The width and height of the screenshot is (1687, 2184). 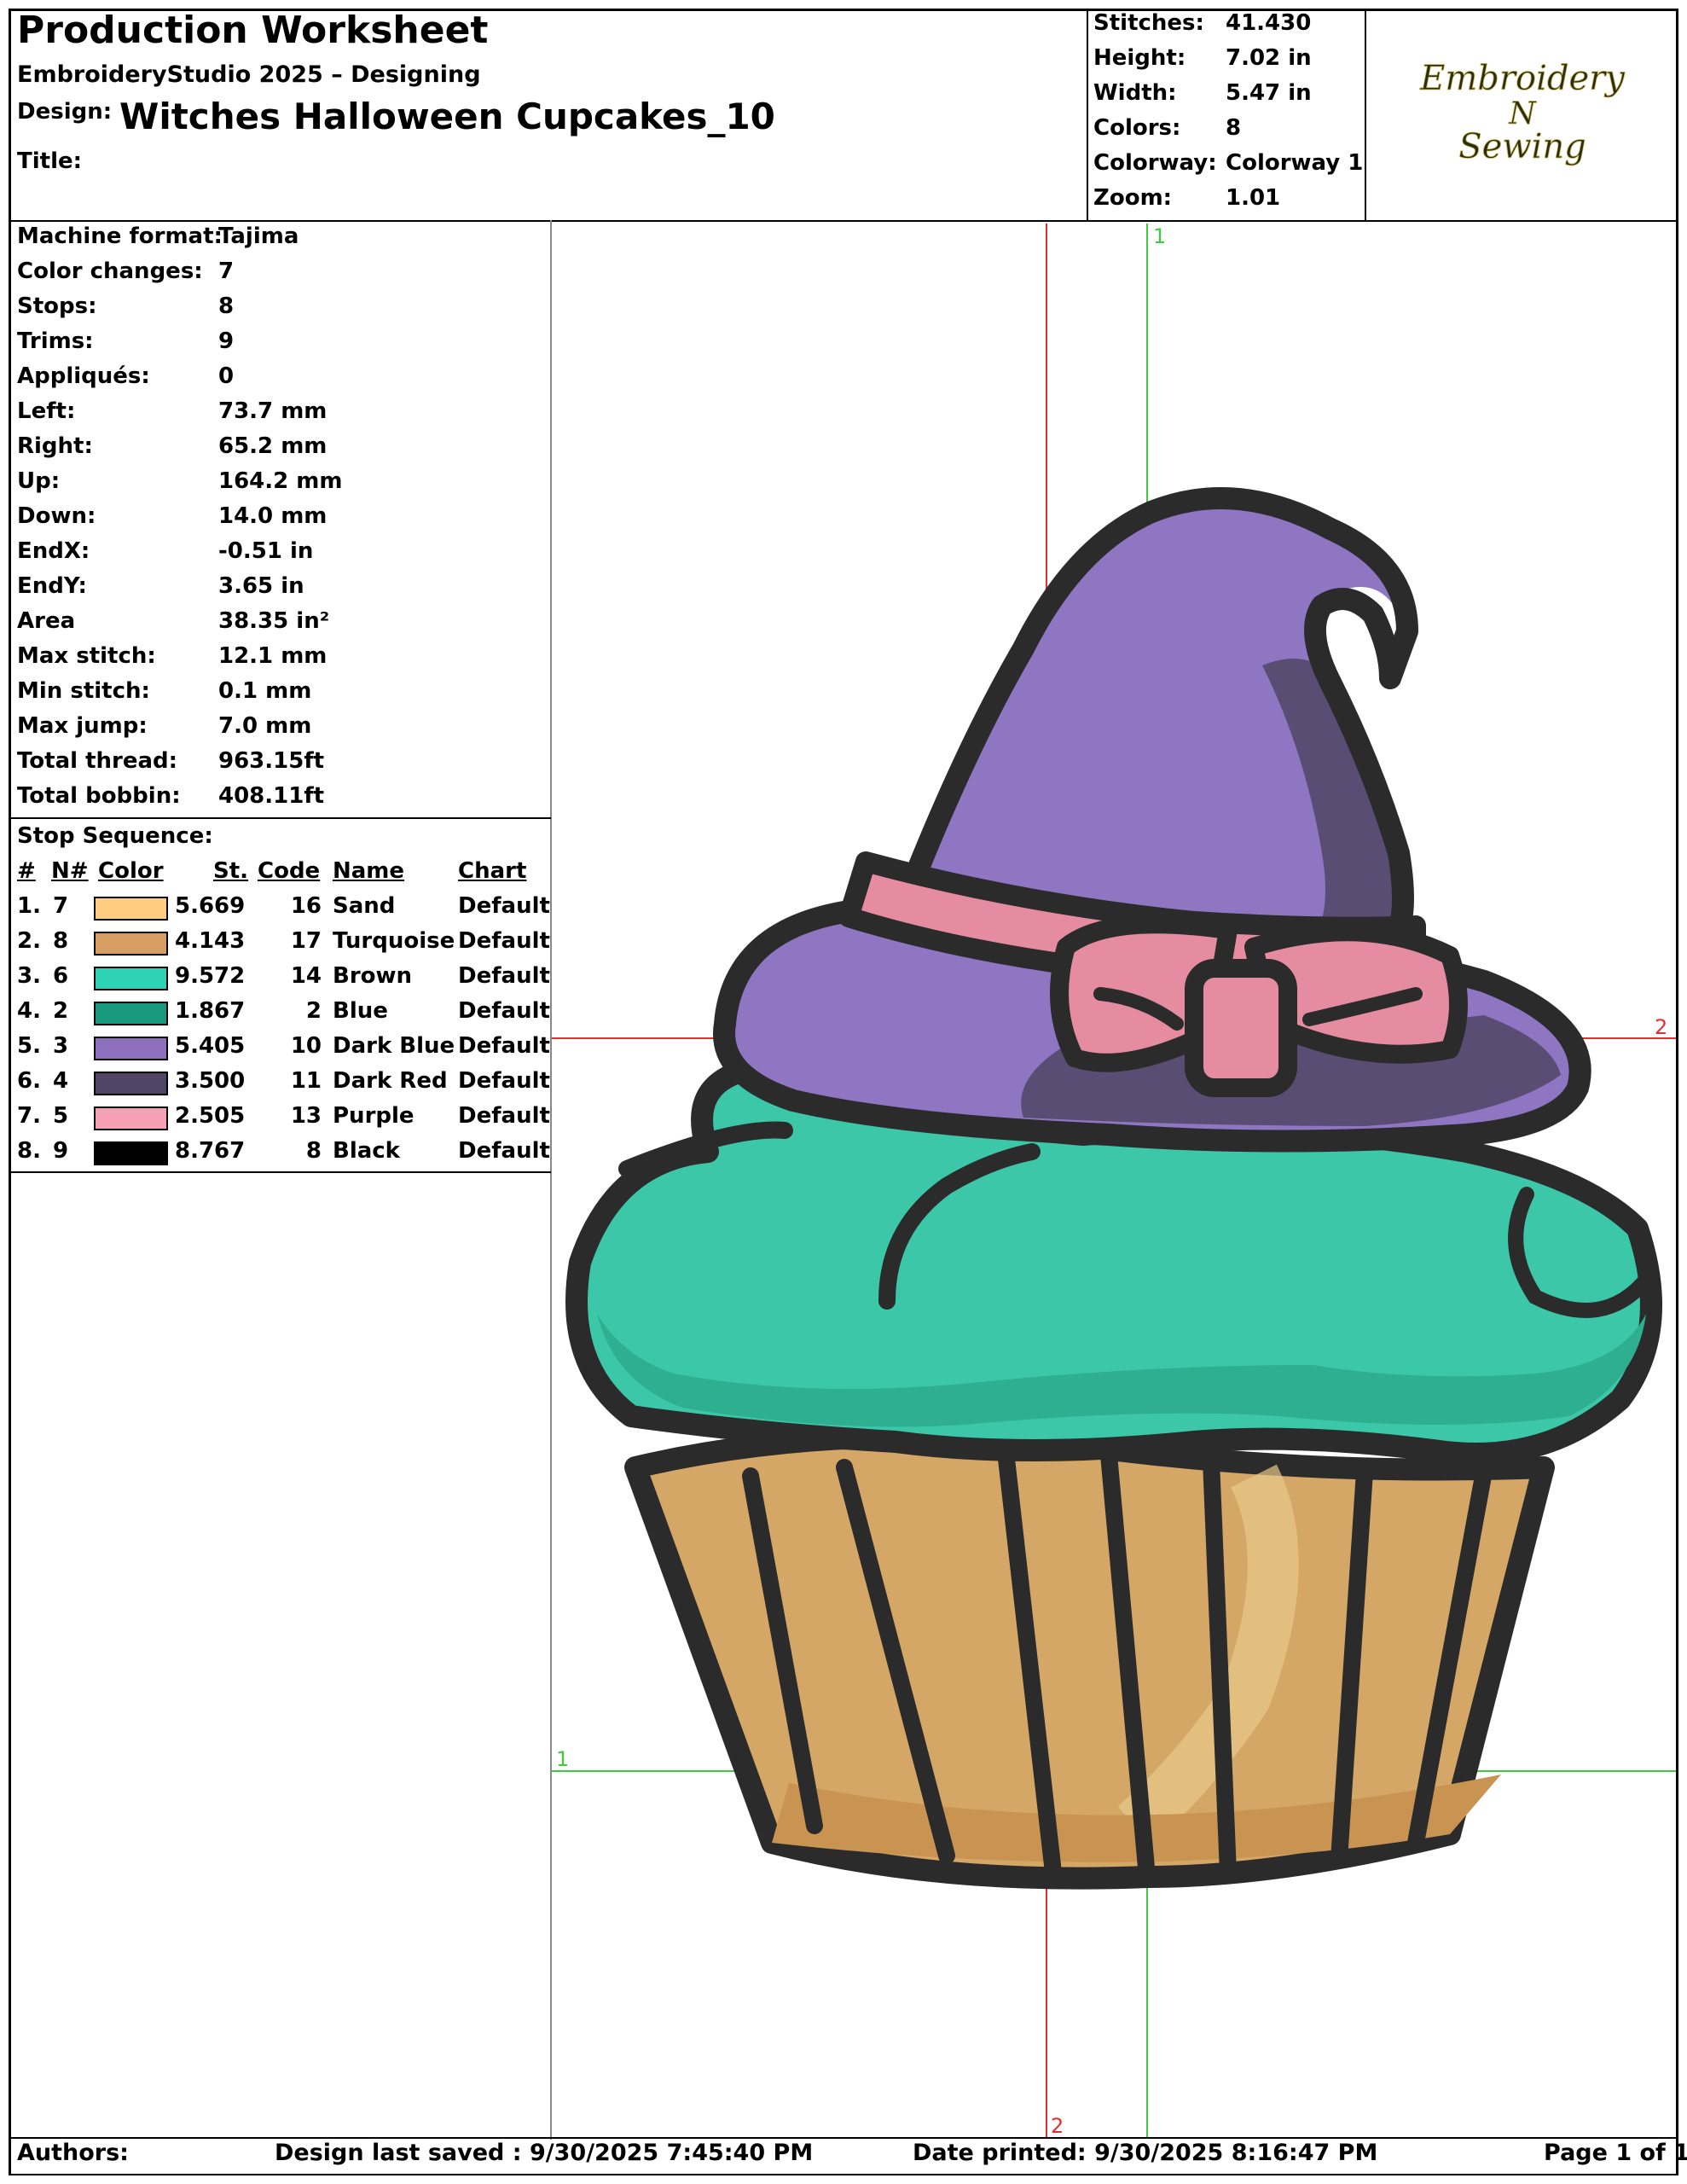 What do you see at coordinates (73, 2153) in the screenshot?
I see `authors-label: Authors:` at bounding box center [73, 2153].